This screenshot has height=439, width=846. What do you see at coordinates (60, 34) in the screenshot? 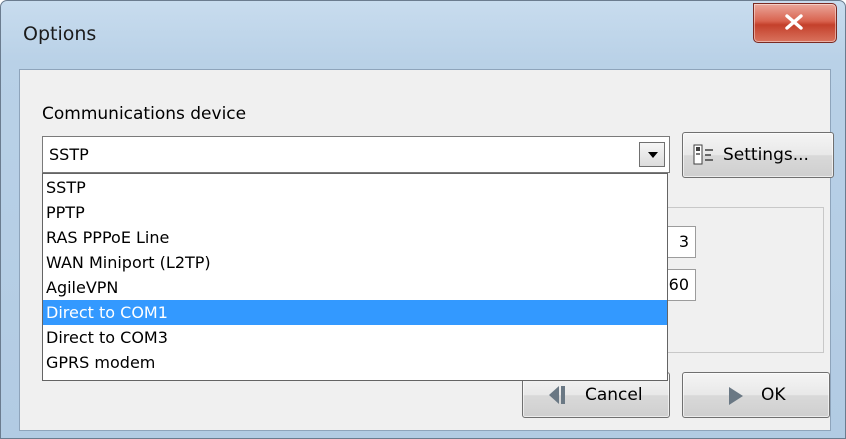
I see `dialog-title: Options` at bounding box center [60, 34].